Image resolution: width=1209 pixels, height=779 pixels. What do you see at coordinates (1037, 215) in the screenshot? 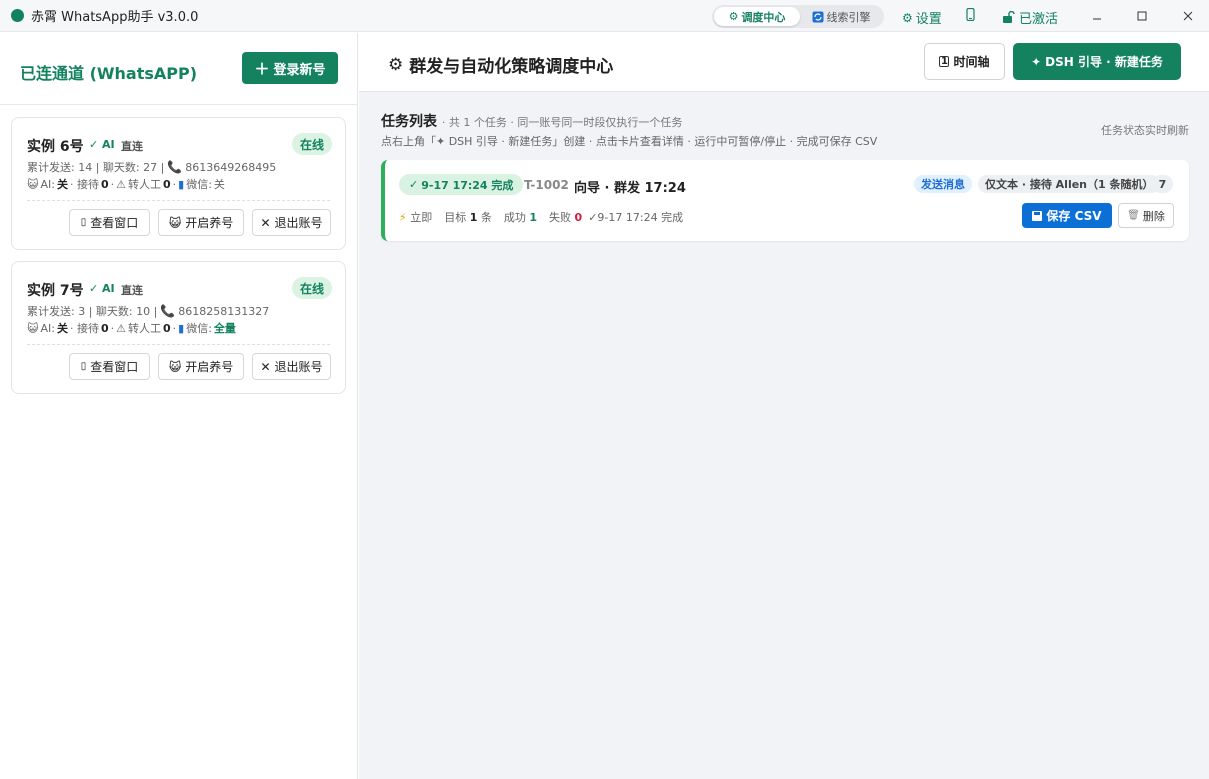
I see `save-icon` at bounding box center [1037, 215].